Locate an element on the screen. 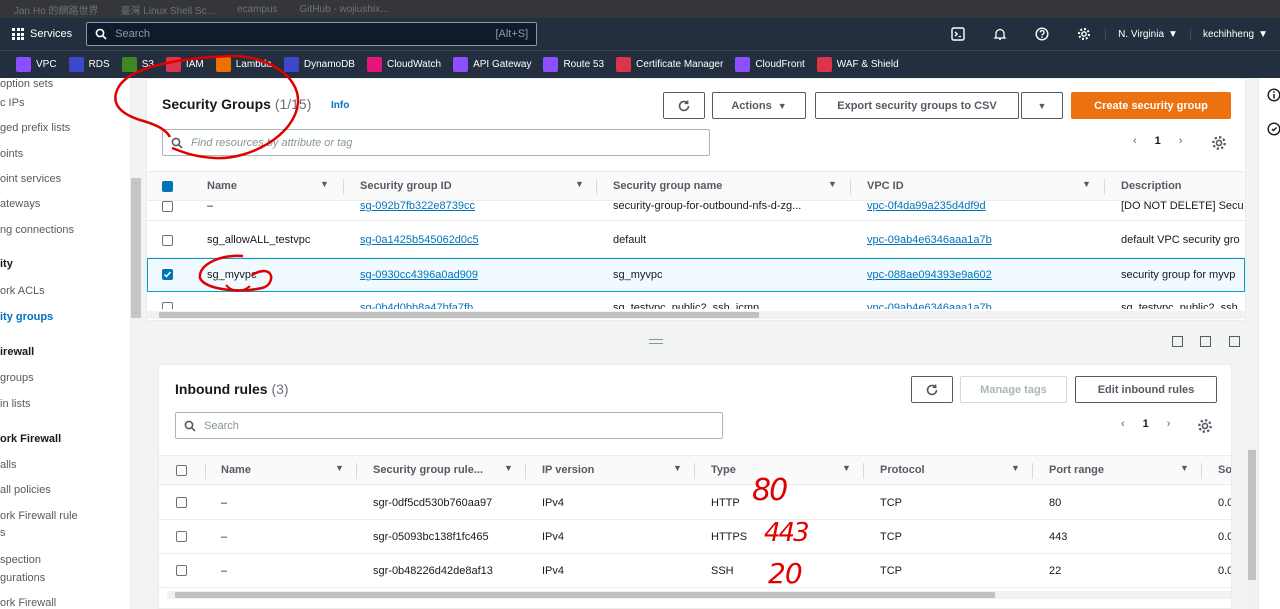  sg-id-link: sg-092b7fb322e8739cc is located at coordinates (417, 206).